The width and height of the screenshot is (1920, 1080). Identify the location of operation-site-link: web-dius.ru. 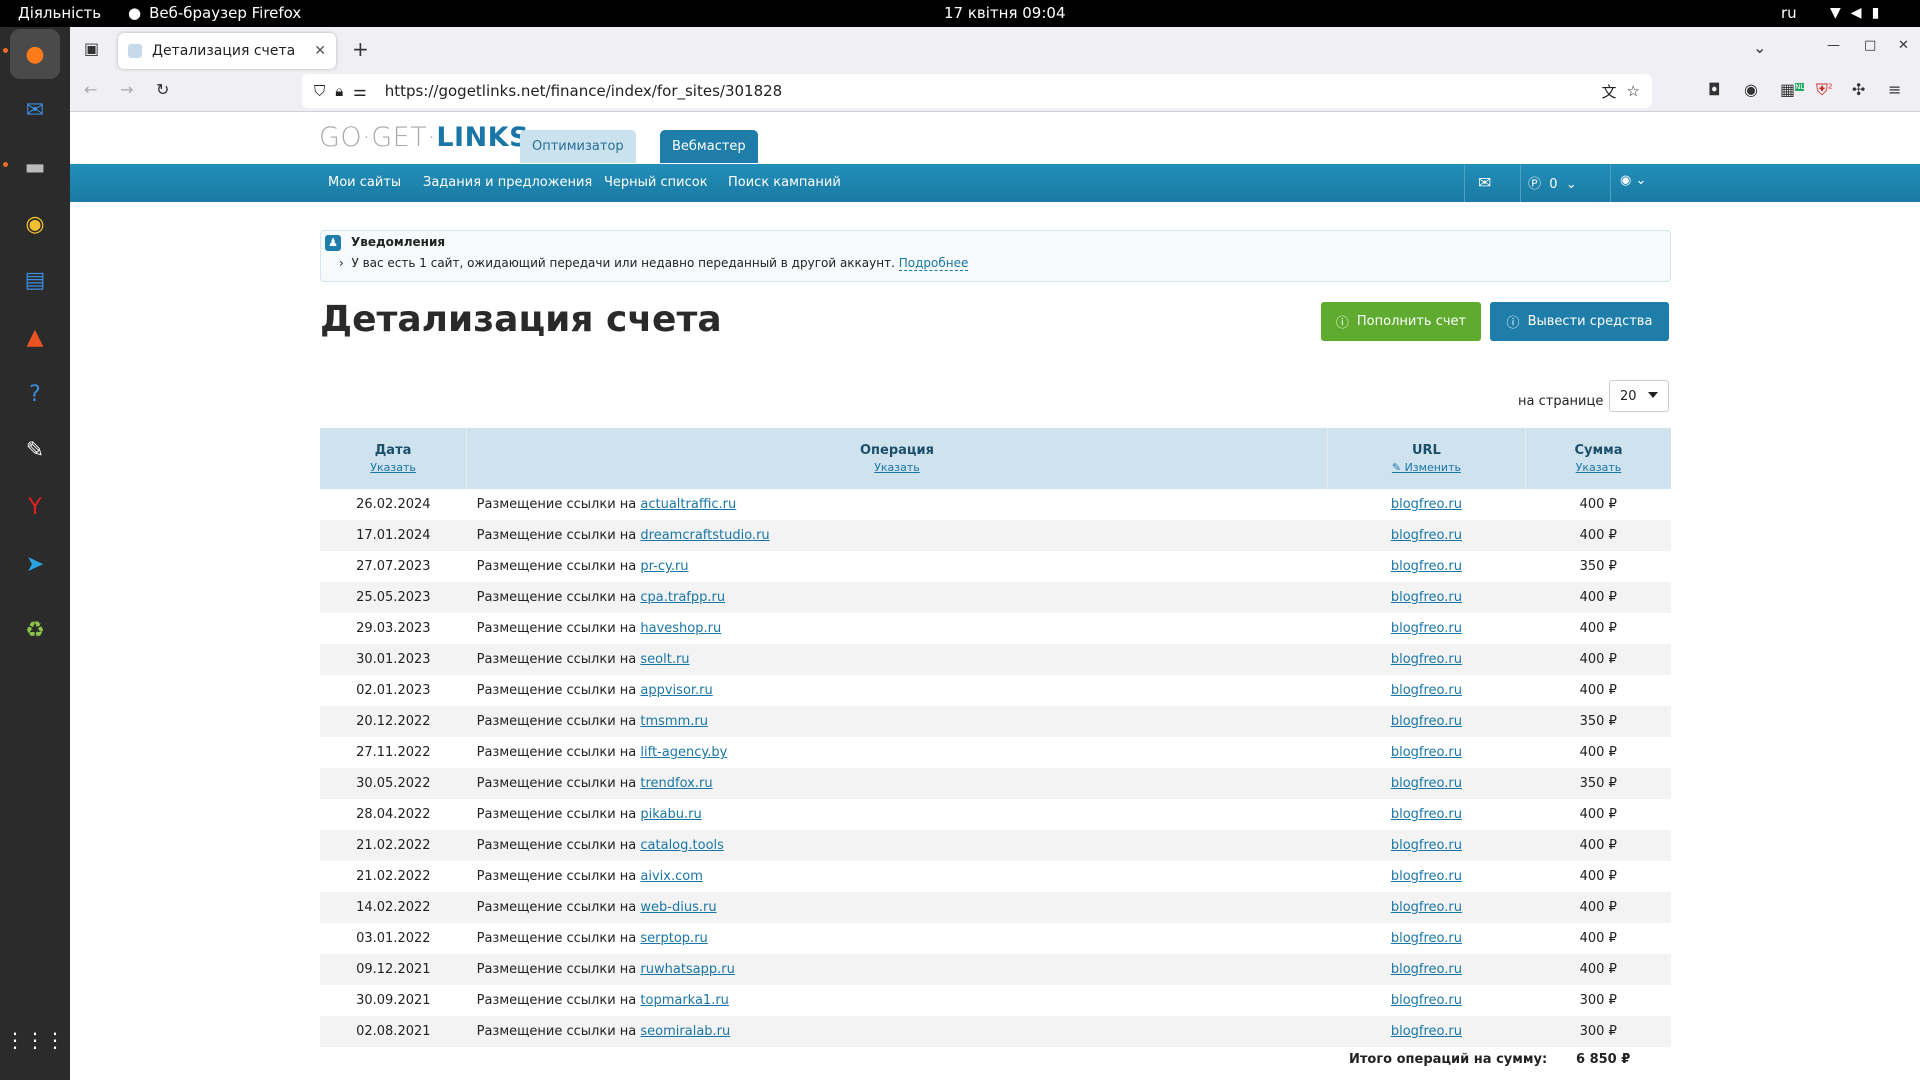
(678, 907).